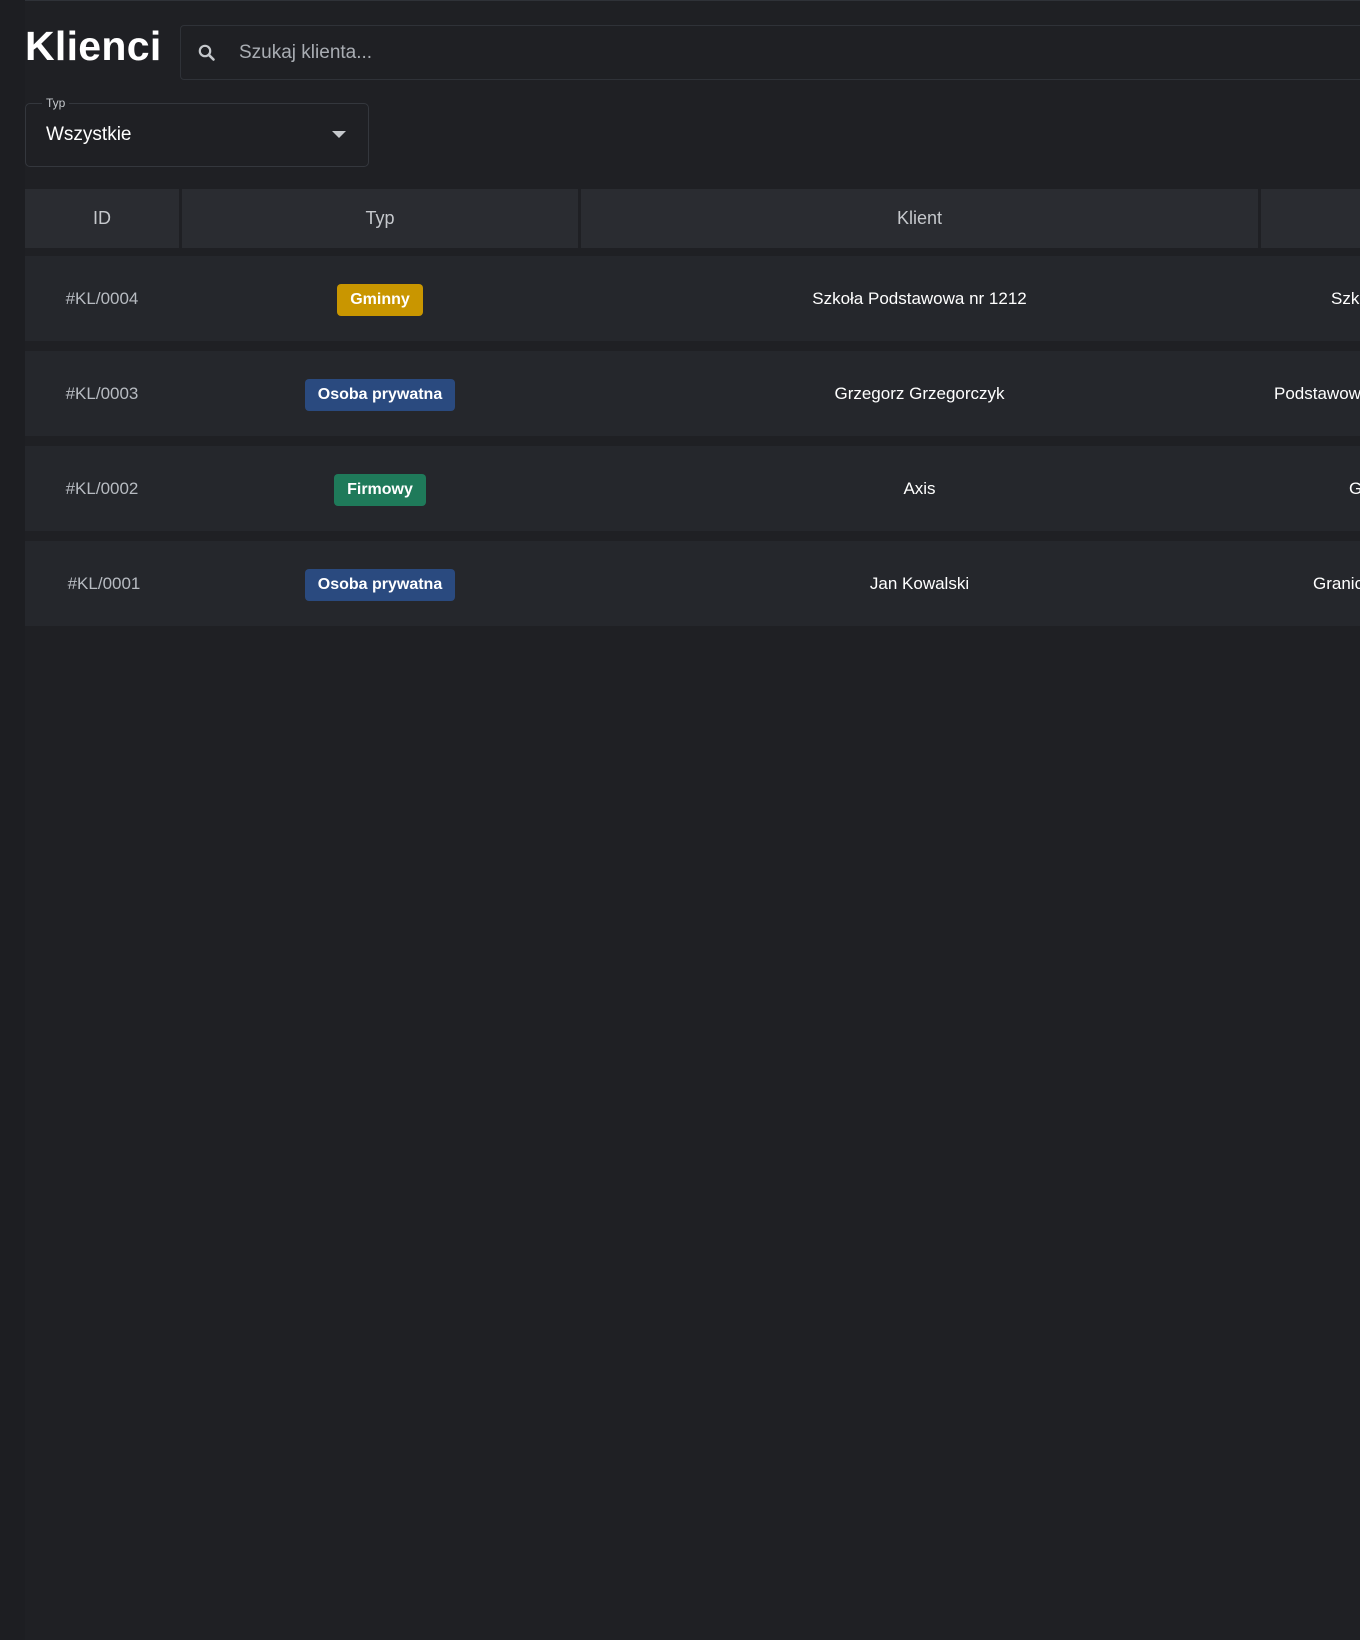 The height and width of the screenshot is (1640, 1360). What do you see at coordinates (102, 488) in the screenshot?
I see `client-id: #KL/0002` at bounding box center [102, 488].